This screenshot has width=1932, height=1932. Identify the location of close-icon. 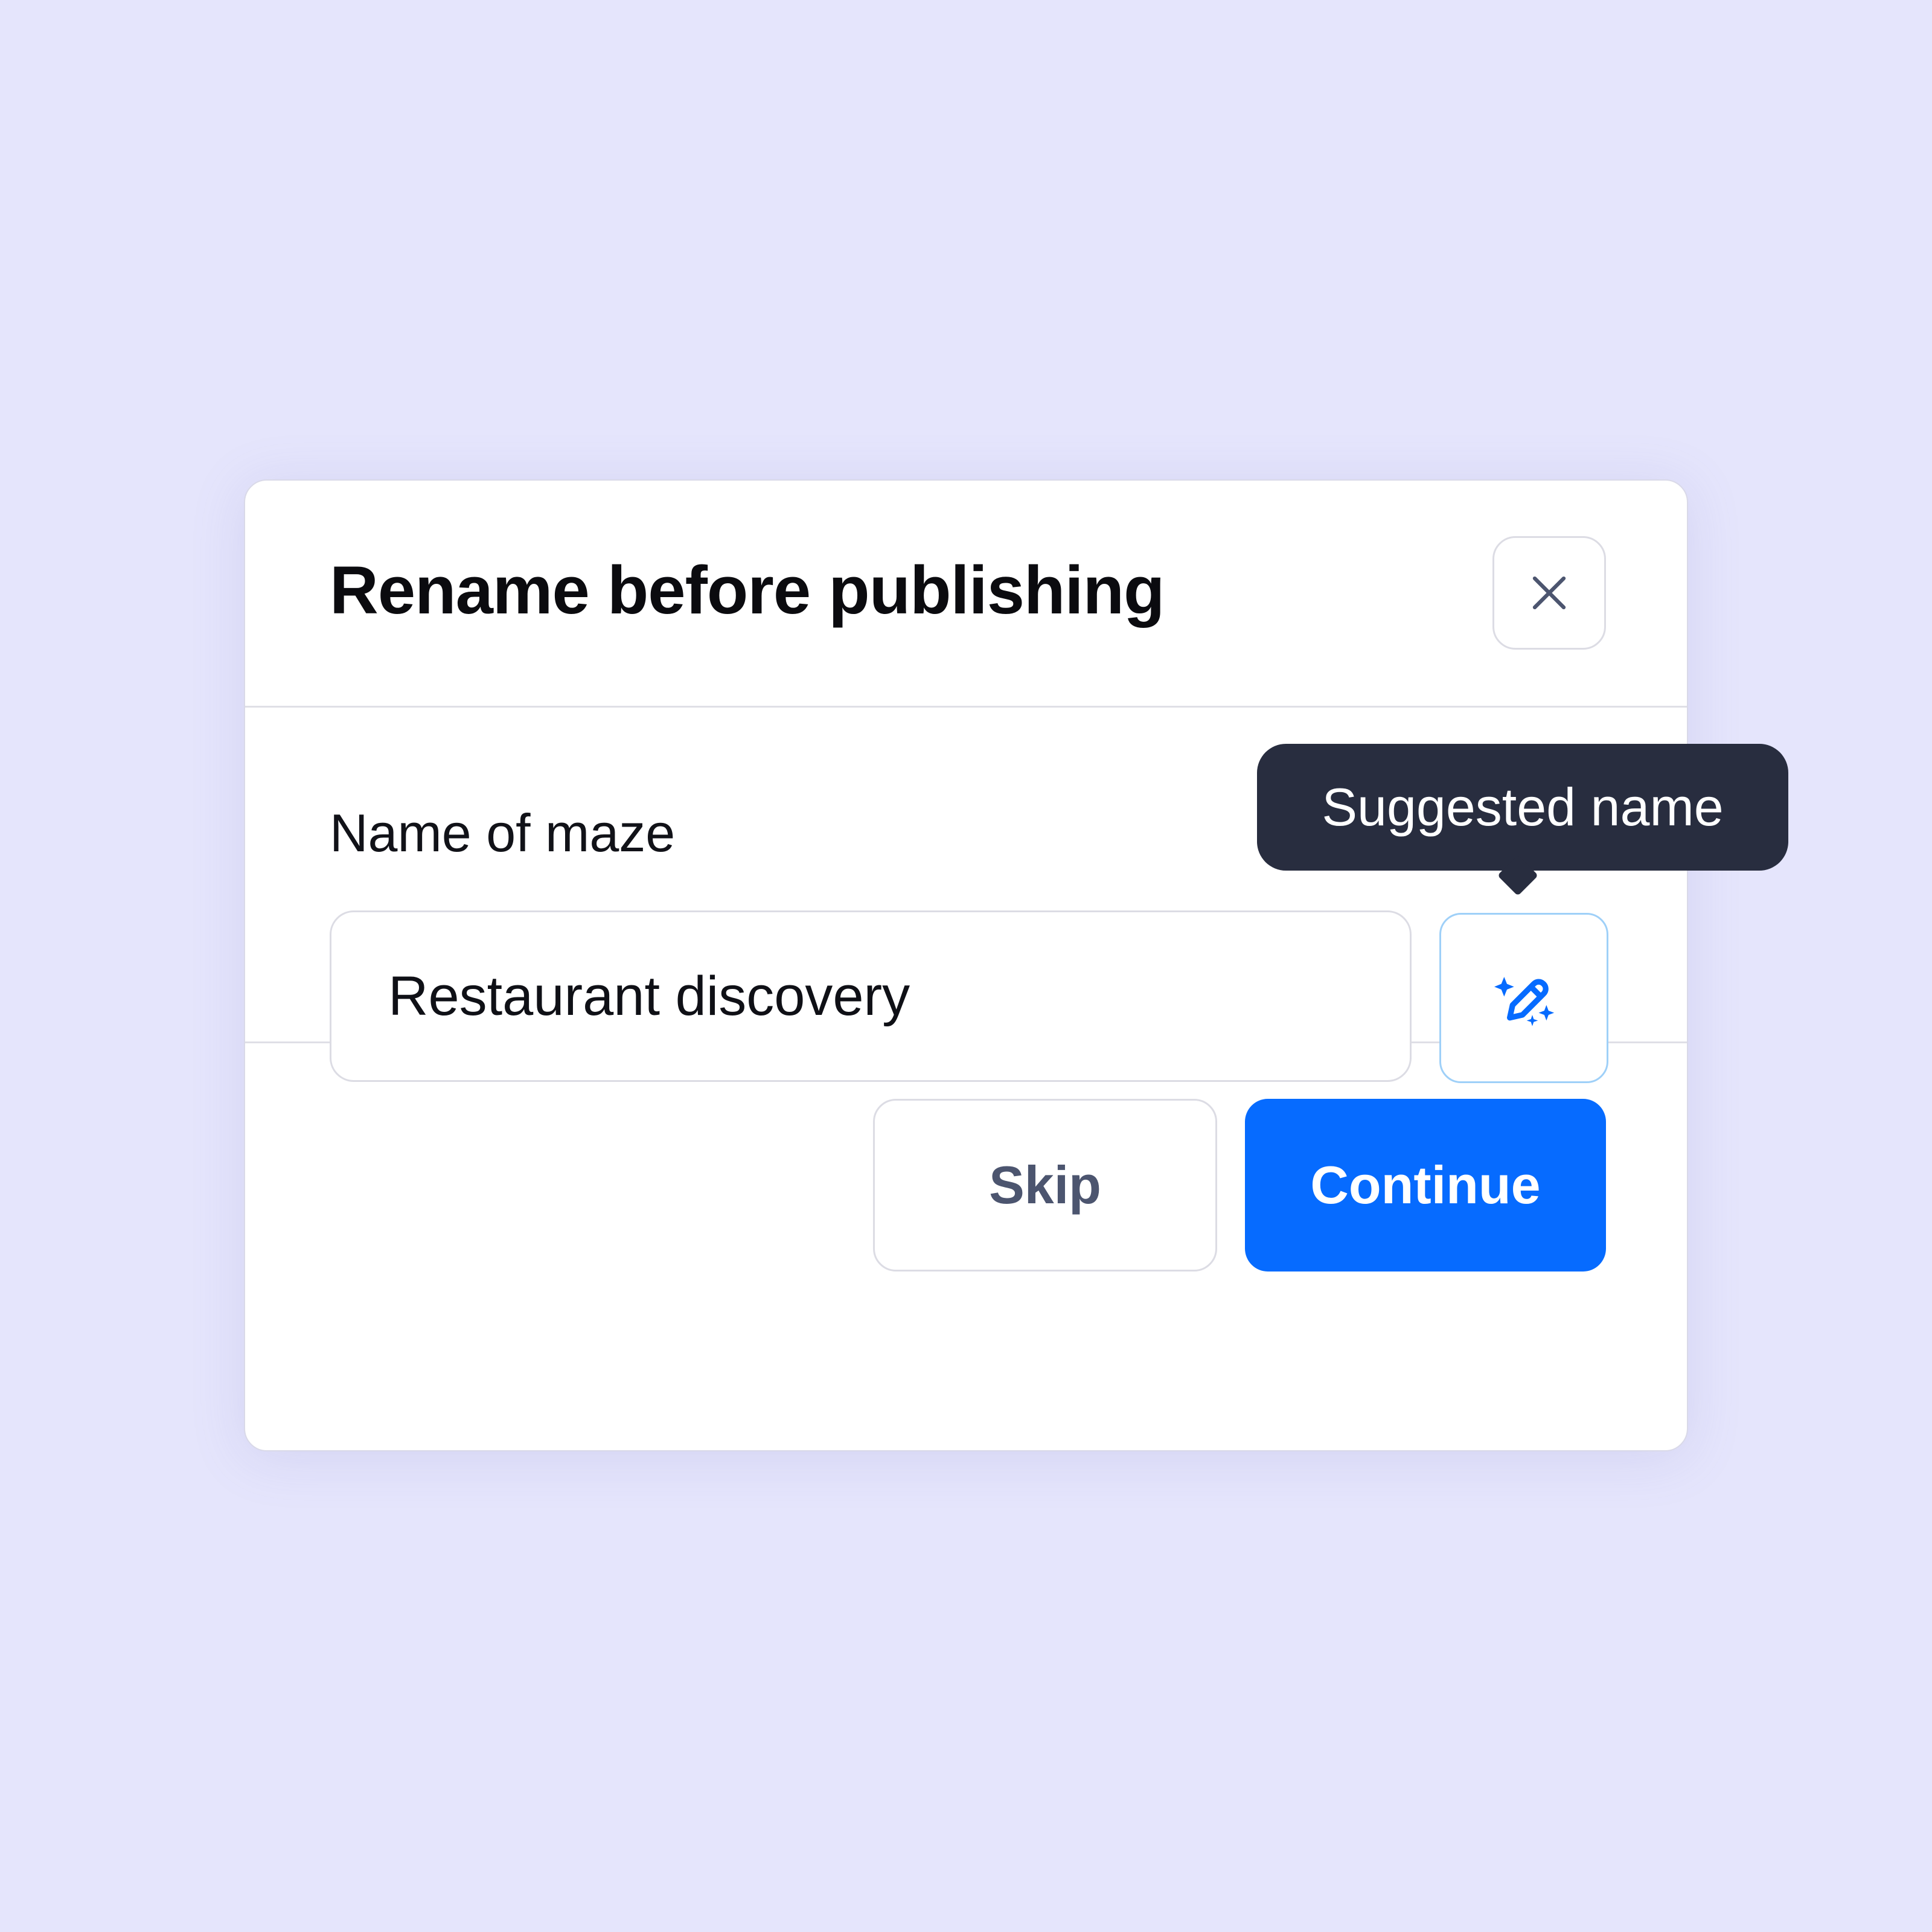
(1549, 593).